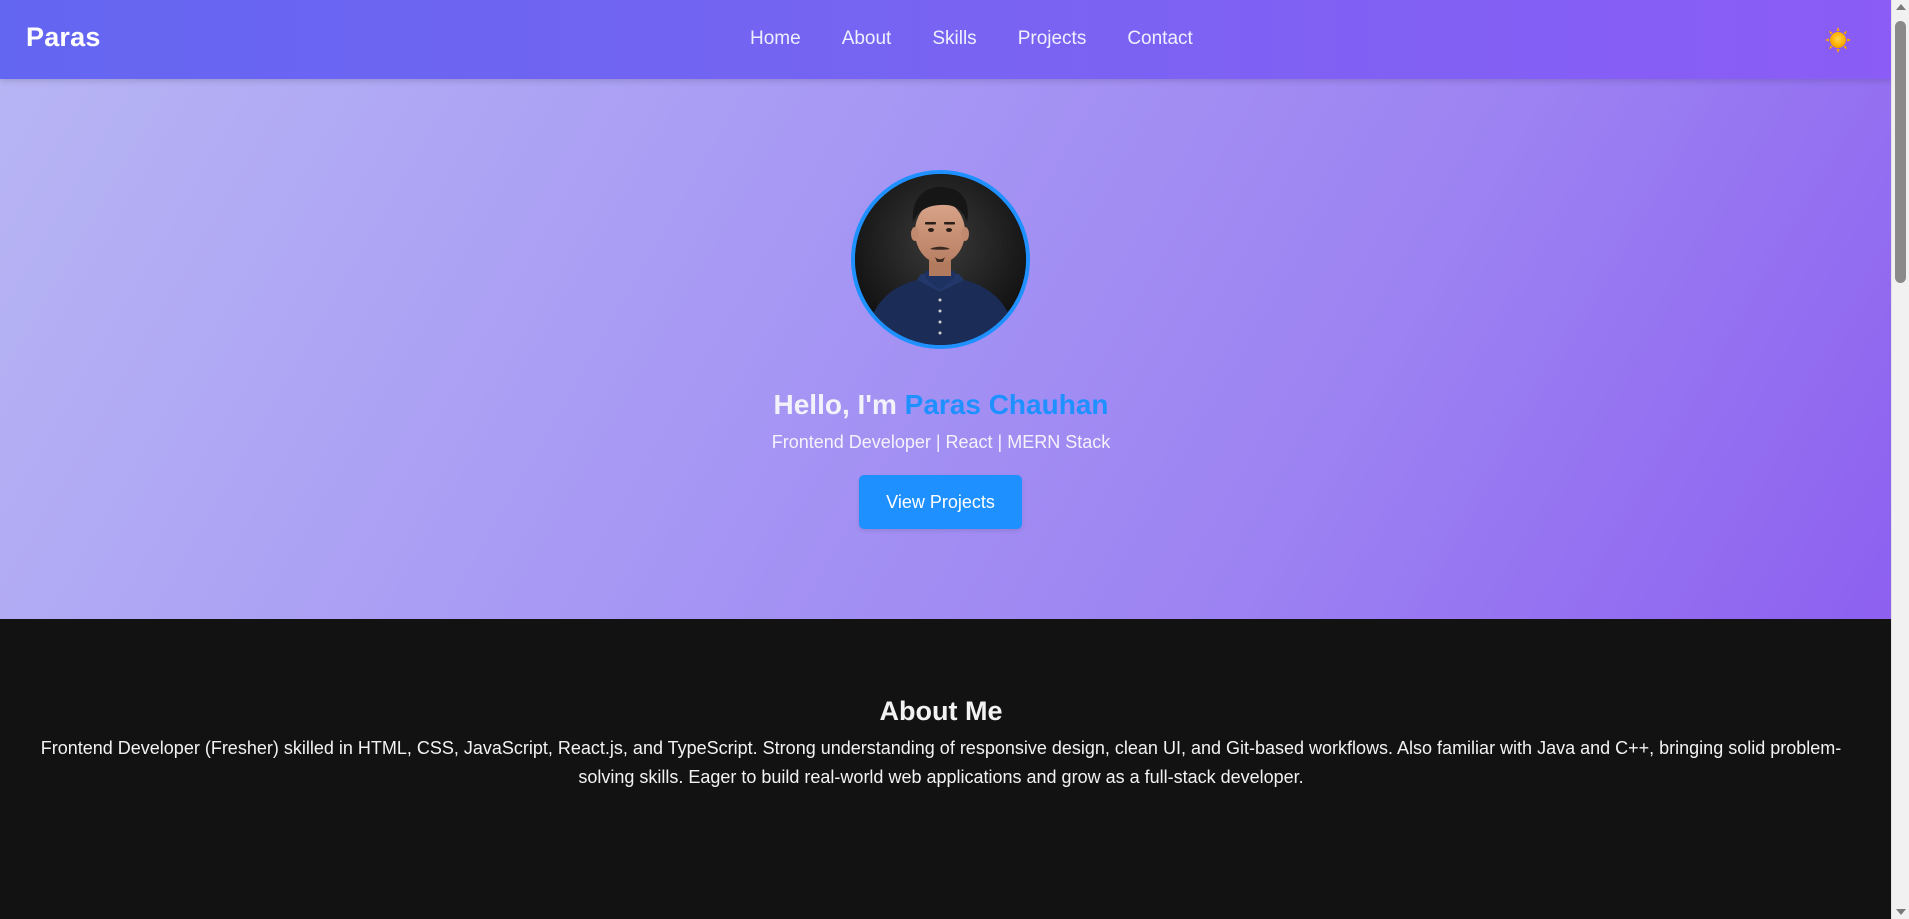 The height and width of the screenshot is (919, 1909). I want to click on theme-toggle-button, so click(1838, 40).